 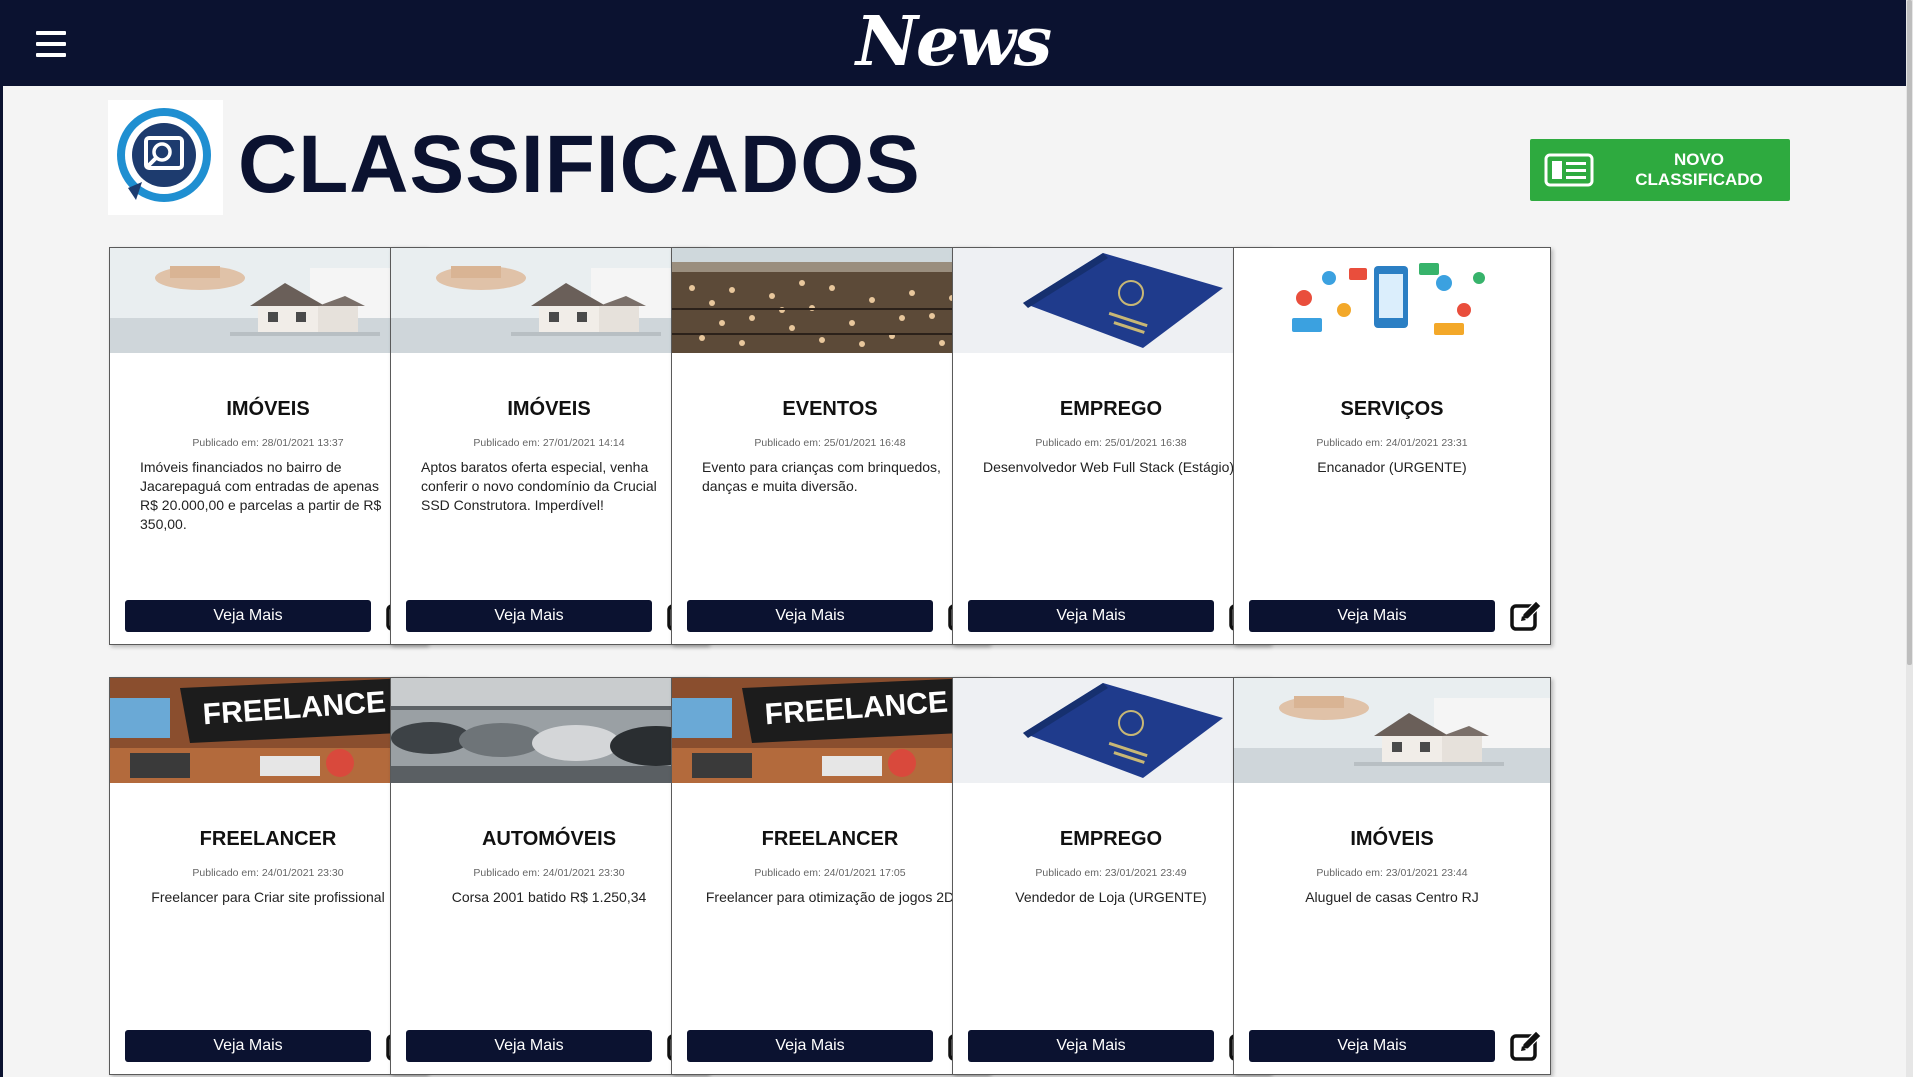 I want to click on new-classified-label: NOVO CLASSIFICADO, so click(x=1699, y=169).